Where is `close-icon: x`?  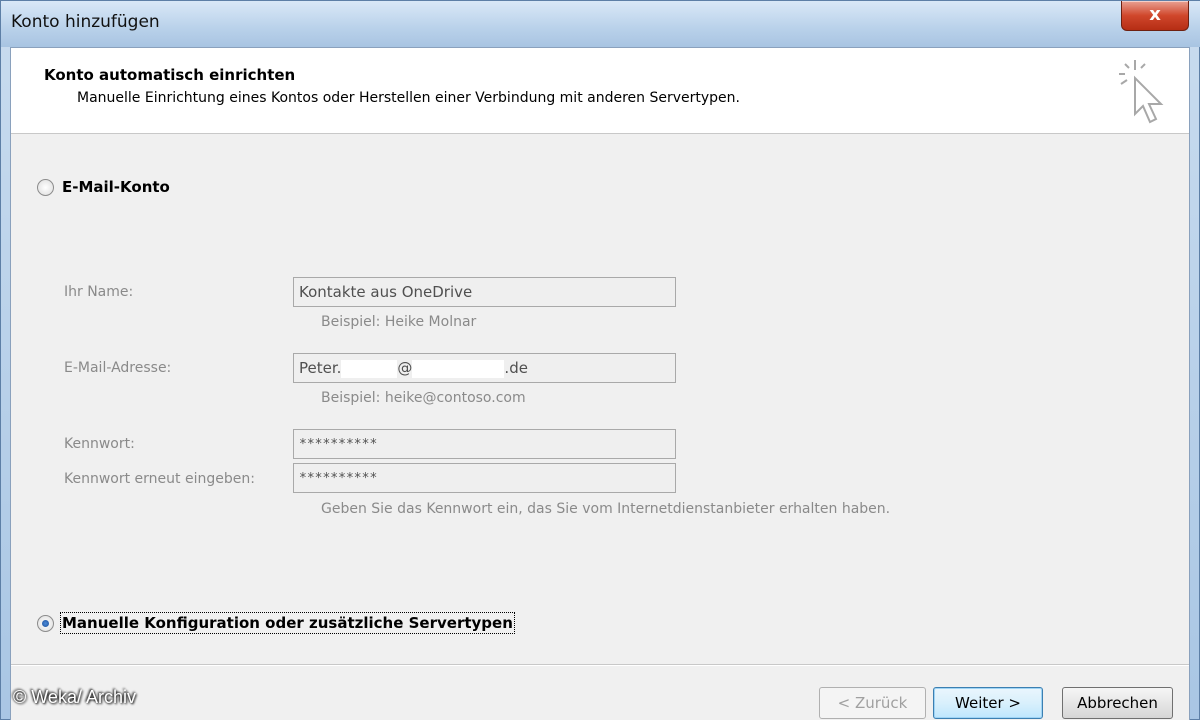 close-icon: x is located at coordinates (1155, 14).